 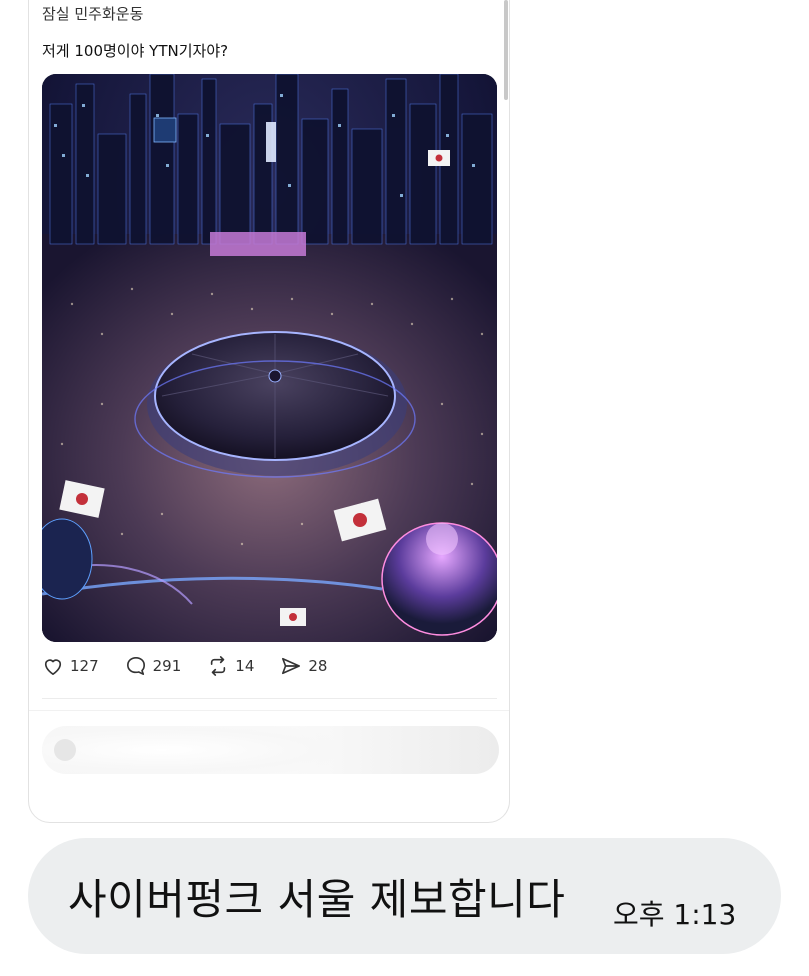 I want to click on avatar, so click(x=65, y=750).